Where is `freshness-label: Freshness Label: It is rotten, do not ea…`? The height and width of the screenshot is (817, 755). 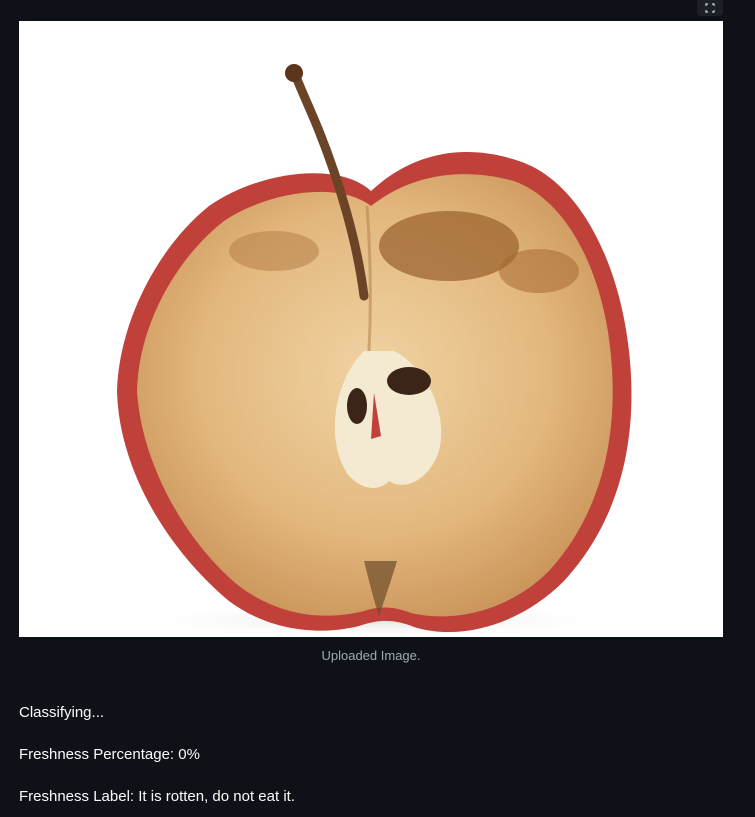
freshness-label: Freshness Label: It is rotten, do not ea… is located at coordinates (157, 796).